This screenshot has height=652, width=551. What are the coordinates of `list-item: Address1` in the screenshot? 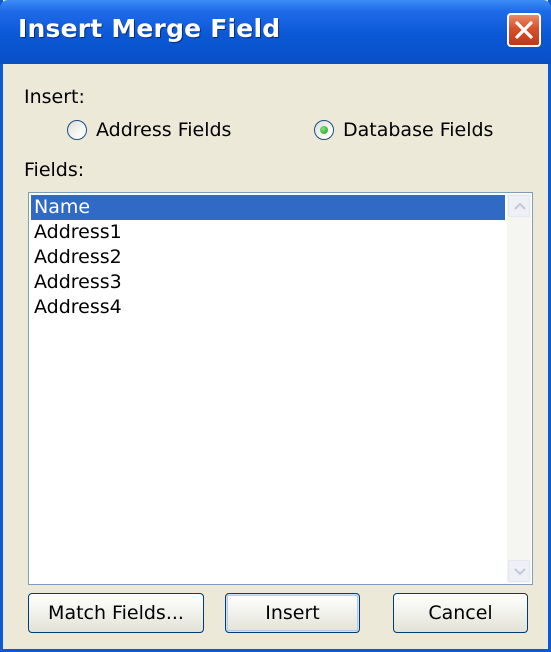 It's located at (268, 232).